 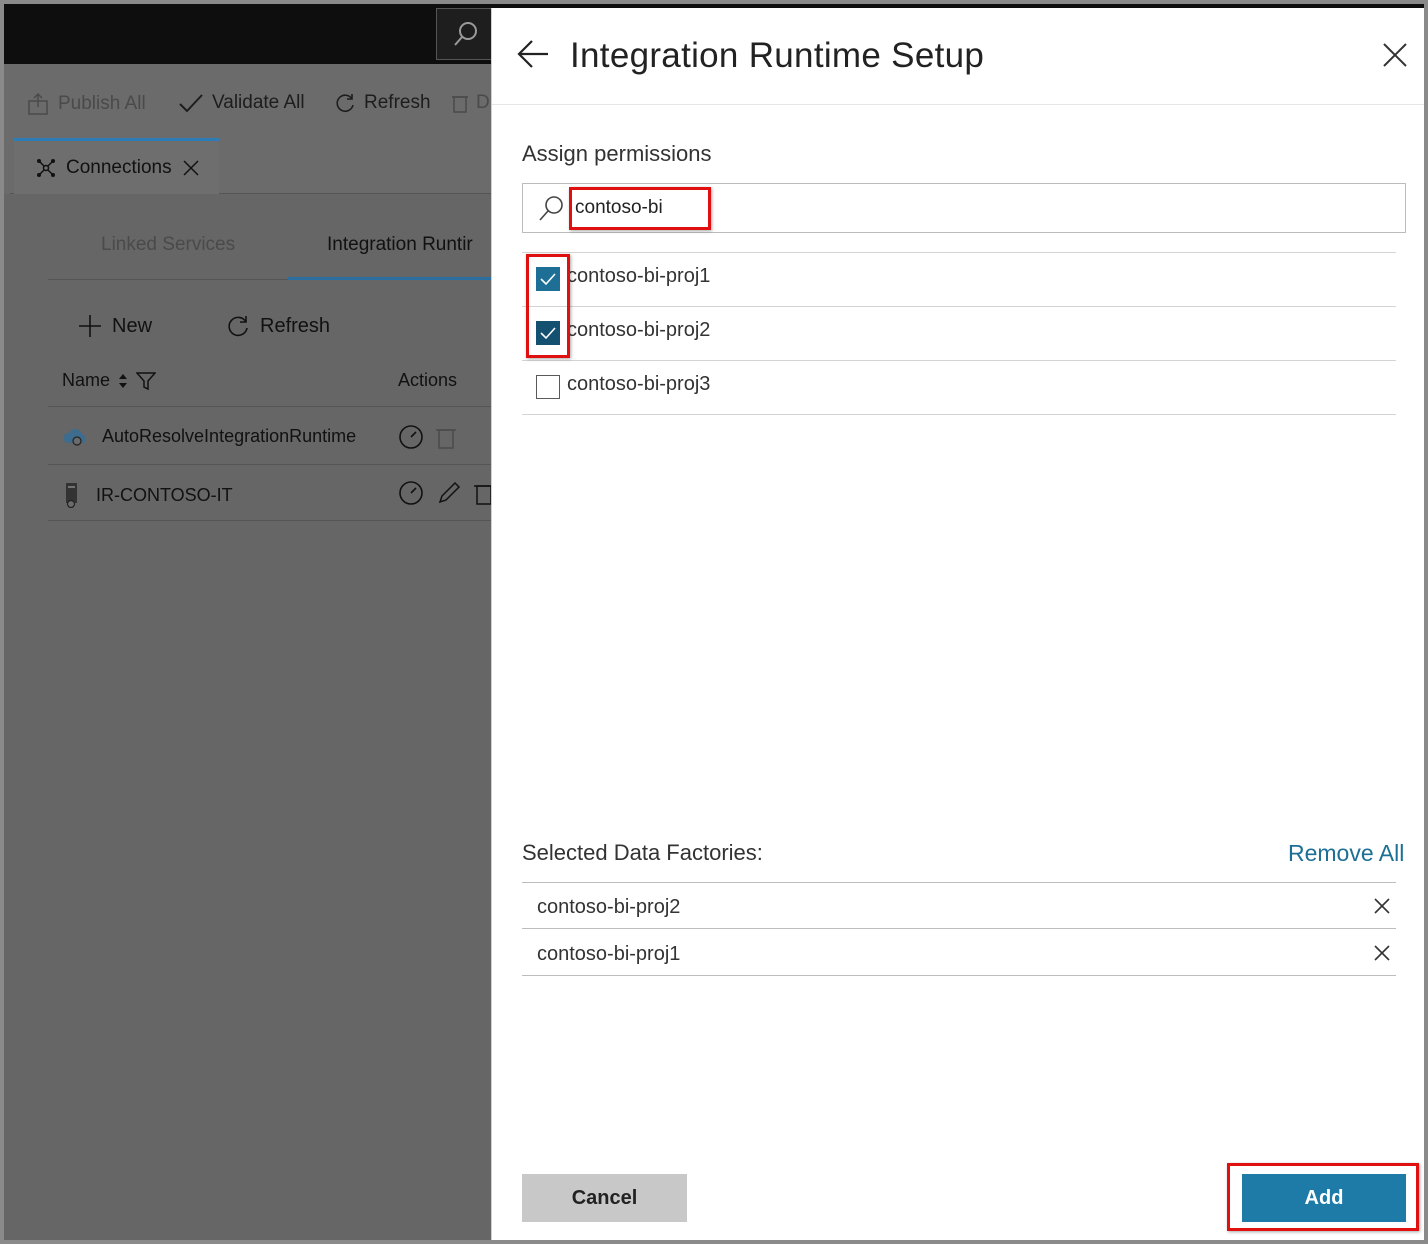 I want to click on list-refresh-label: Refresh, so click(x=295, y=325).